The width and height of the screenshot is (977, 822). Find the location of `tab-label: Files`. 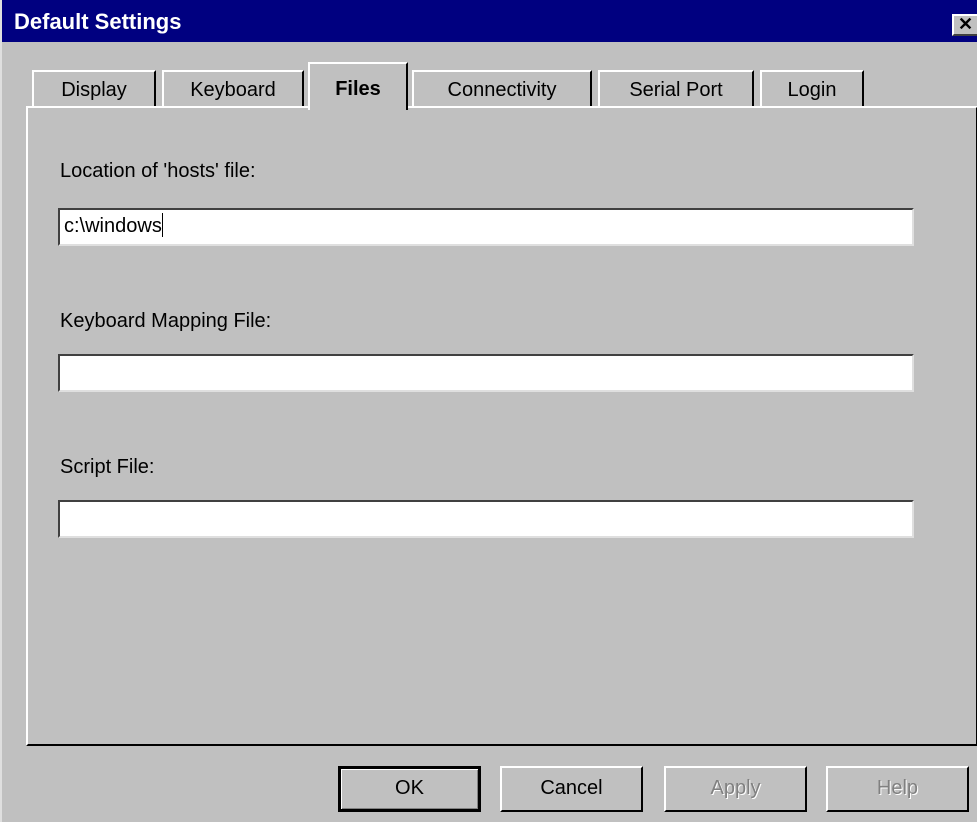

tab-label: Files is located at coordinates (358, 89).